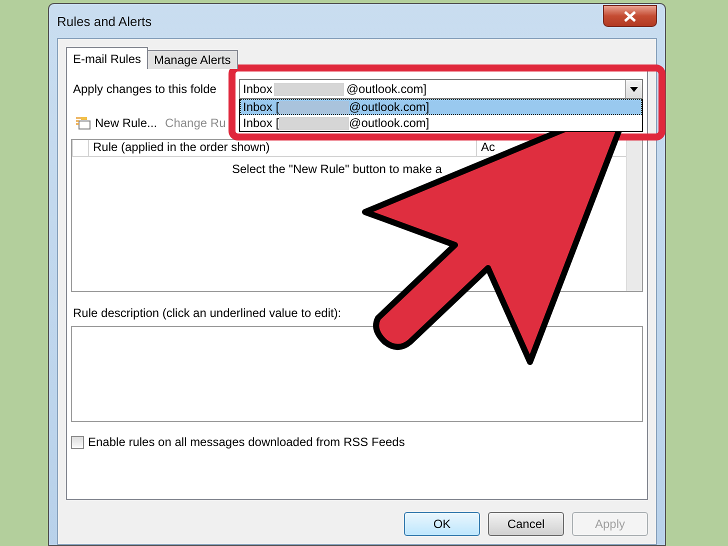 The image size is (728, 546). What do you see at coordinates (282, 148) in the screenshot?
I see `column-header: Rule (applied in the order shown)` at bounding box center [282, 148].